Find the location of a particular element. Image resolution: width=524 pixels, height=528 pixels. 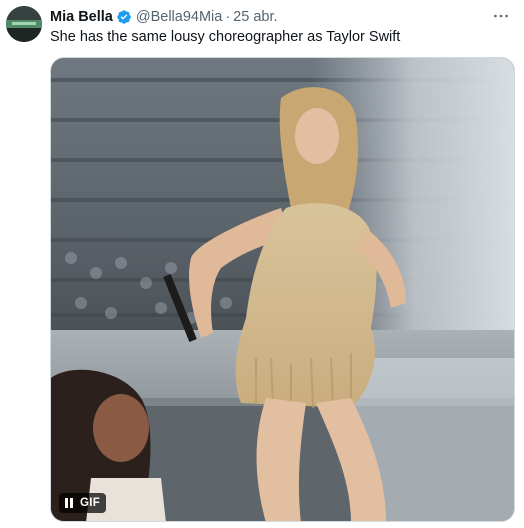

gif-controls: GIF is located at coordinates (83, 503).